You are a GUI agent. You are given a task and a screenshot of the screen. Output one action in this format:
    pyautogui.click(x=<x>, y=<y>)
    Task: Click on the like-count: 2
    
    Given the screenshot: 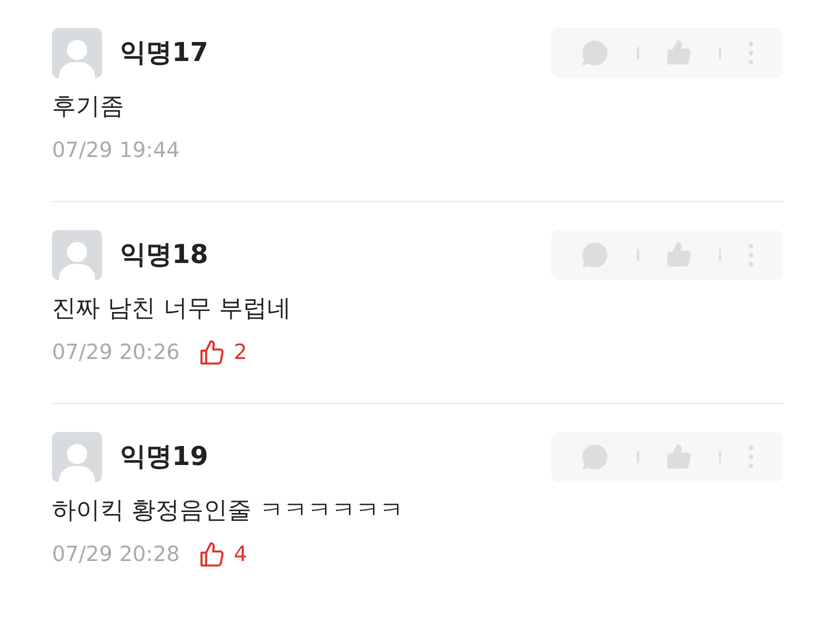 What is the action you would take?
    pyautogui.click(x=241, y=352)
    